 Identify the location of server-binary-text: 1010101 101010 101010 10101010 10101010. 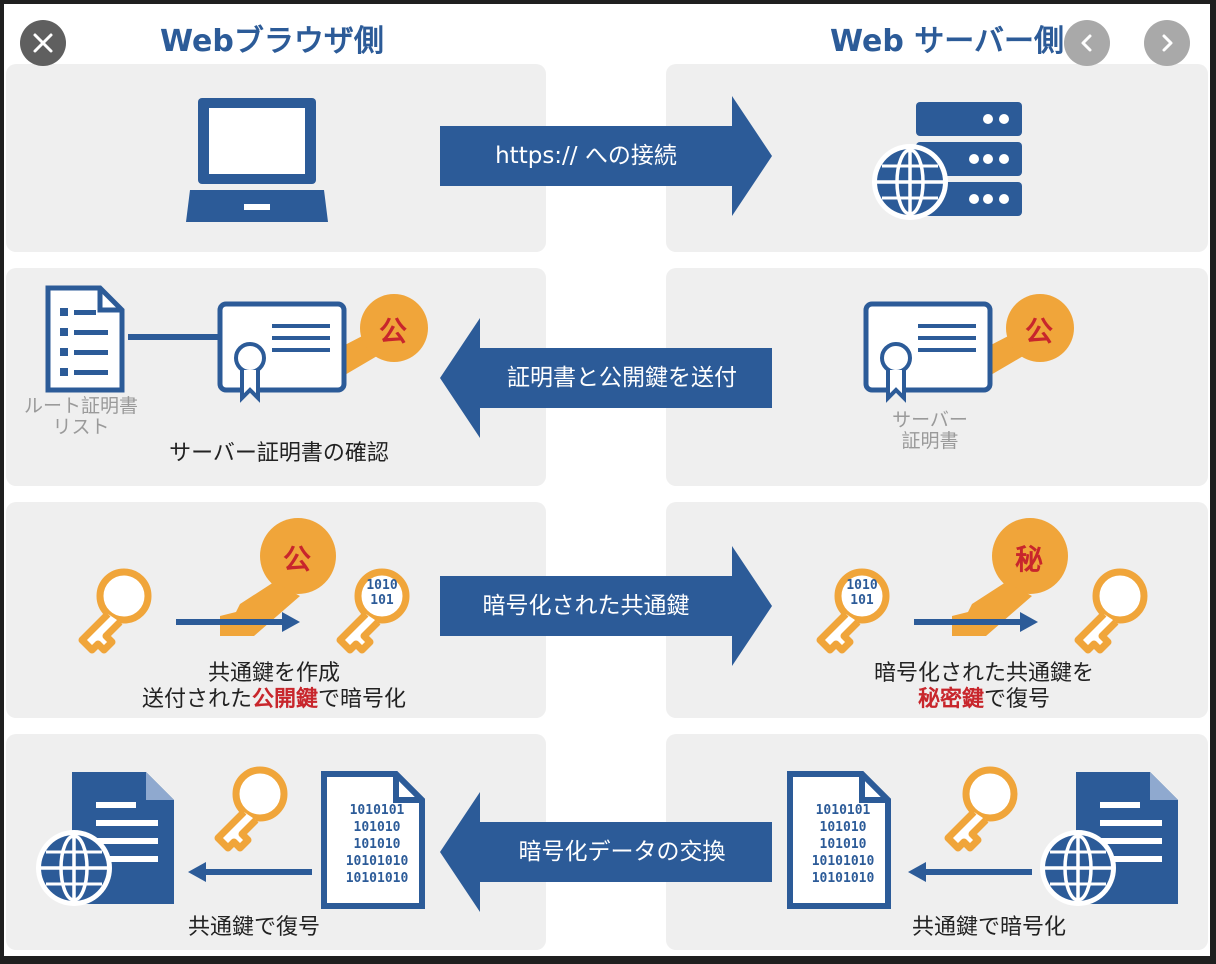
(843, 844).